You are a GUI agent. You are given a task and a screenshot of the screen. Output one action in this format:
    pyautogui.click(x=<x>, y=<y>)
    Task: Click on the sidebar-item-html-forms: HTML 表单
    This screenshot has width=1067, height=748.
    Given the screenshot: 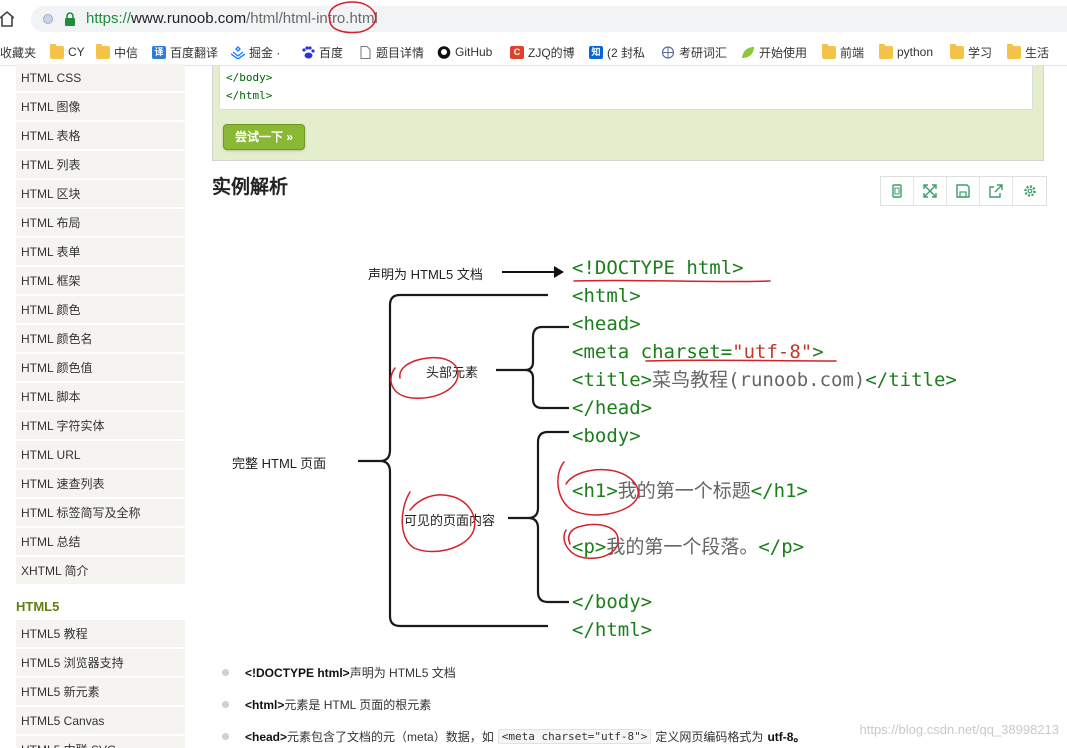 What is the action you would take?
    pyautogui.click(x=100, y=252)
    